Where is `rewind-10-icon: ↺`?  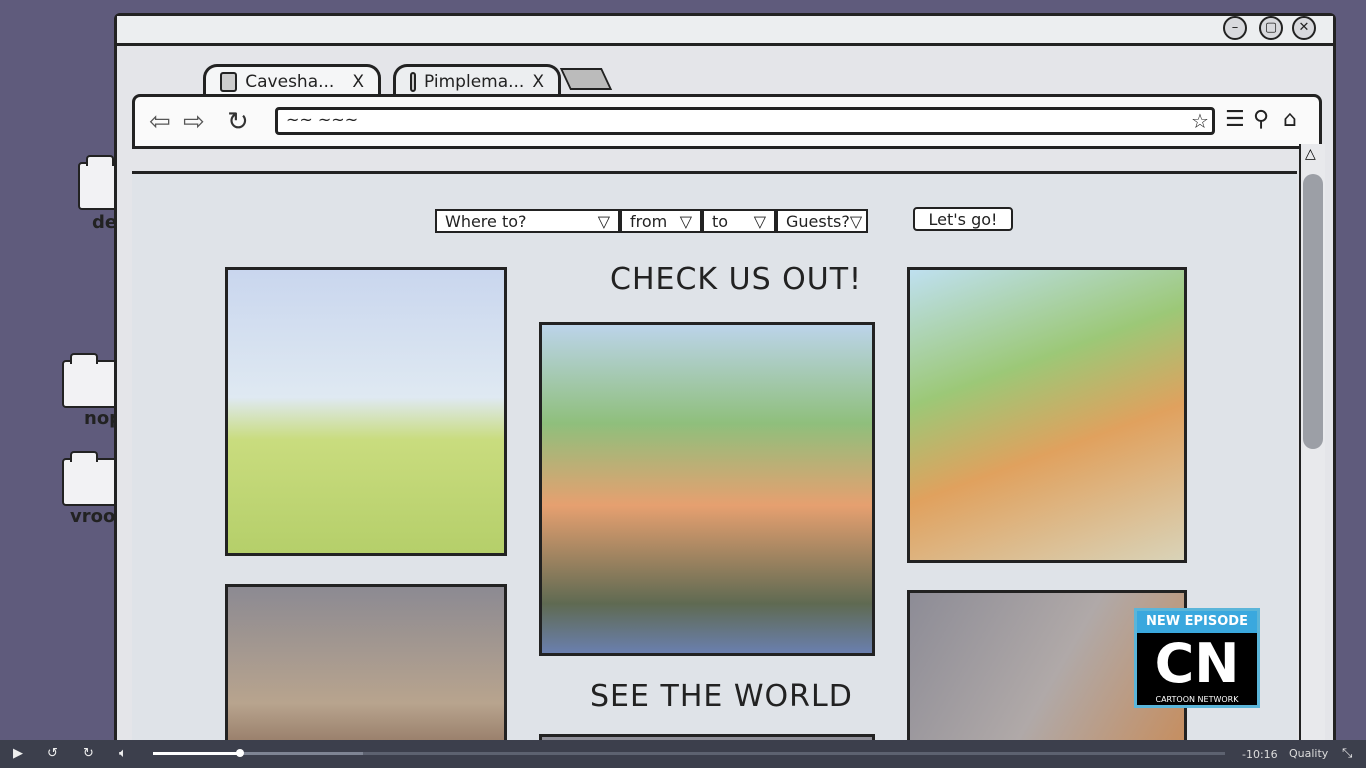
rewind-10-icon: ↺ is located at coordinates (52, 753).